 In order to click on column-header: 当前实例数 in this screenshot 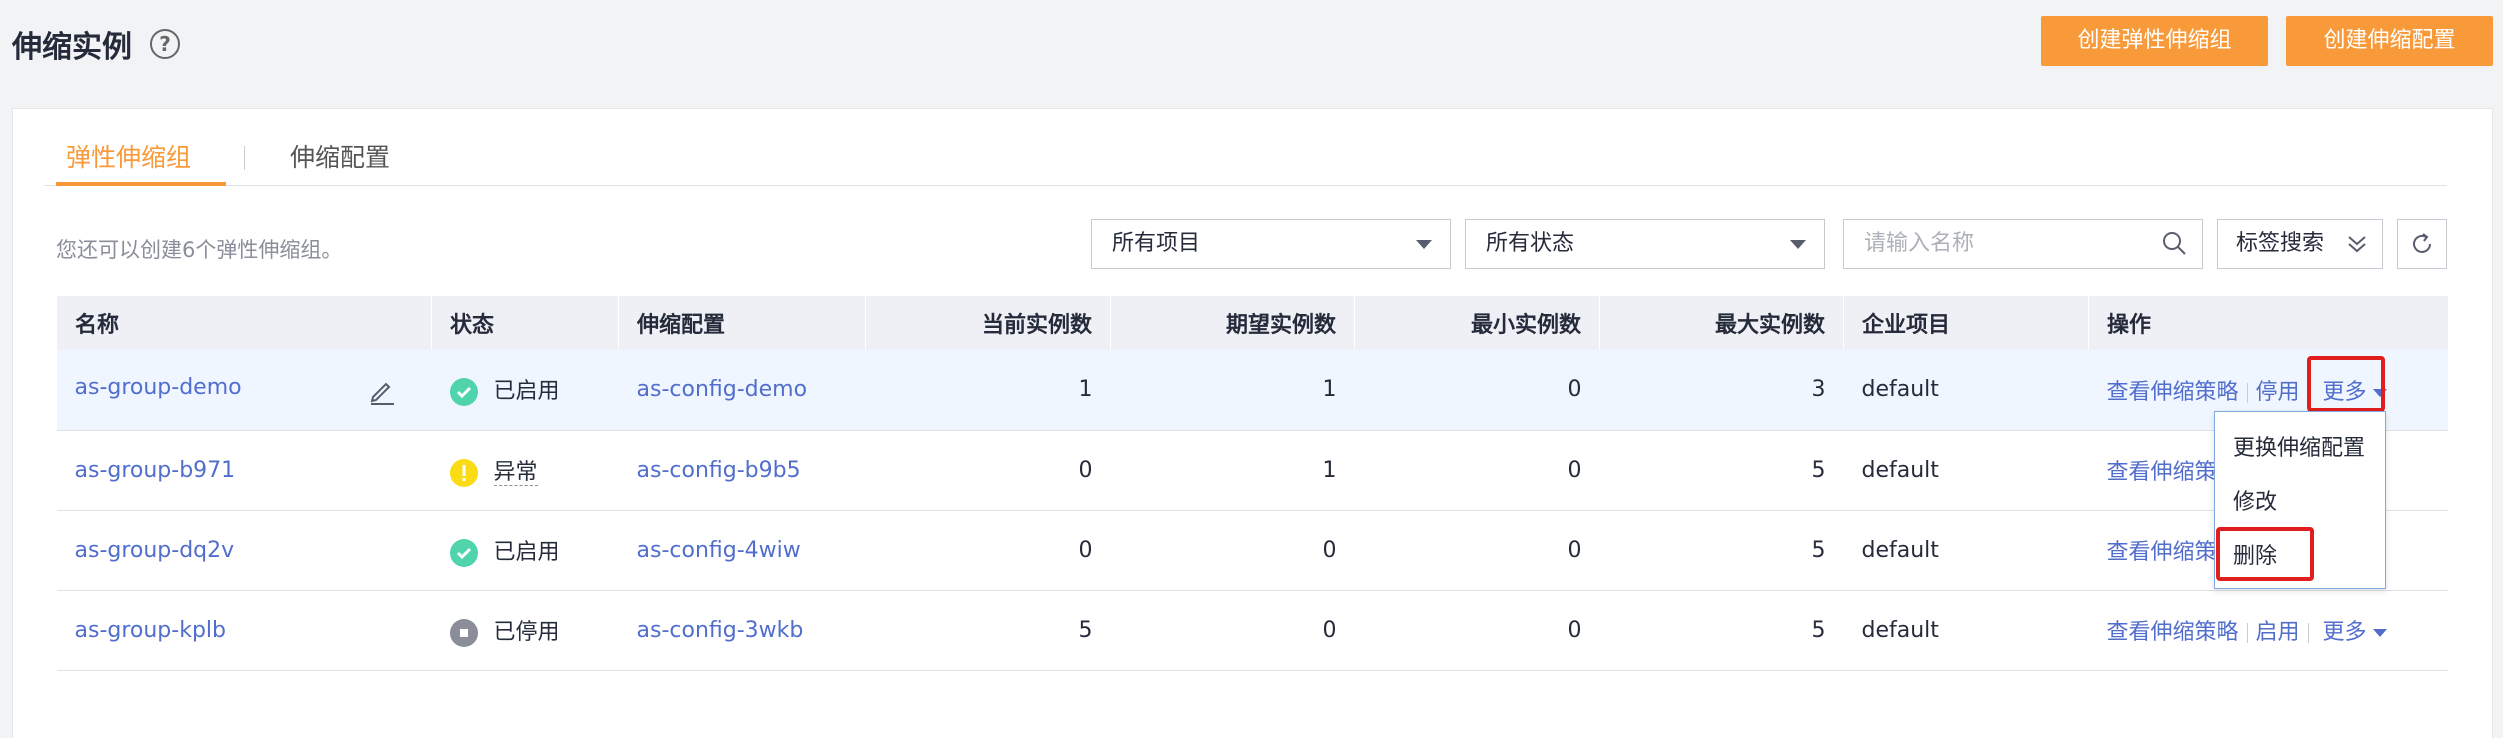, I will do `click(988, 323)`.